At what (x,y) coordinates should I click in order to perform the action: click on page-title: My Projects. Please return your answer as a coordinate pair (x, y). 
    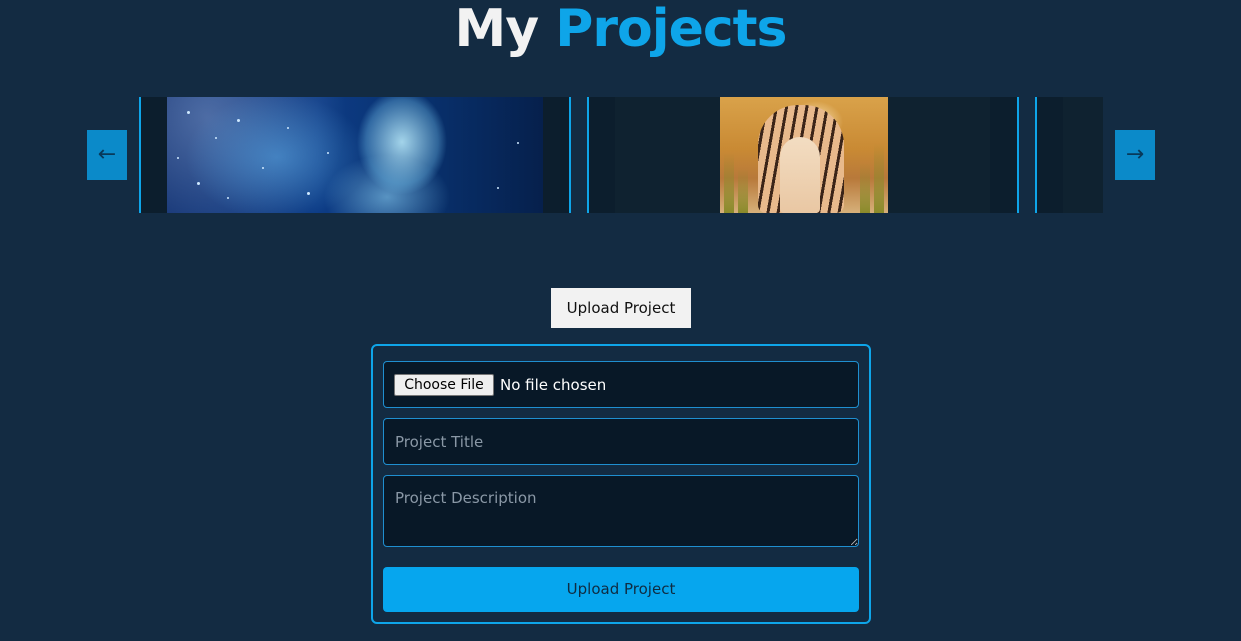
    Looking at the image, I should click on (620, 29).